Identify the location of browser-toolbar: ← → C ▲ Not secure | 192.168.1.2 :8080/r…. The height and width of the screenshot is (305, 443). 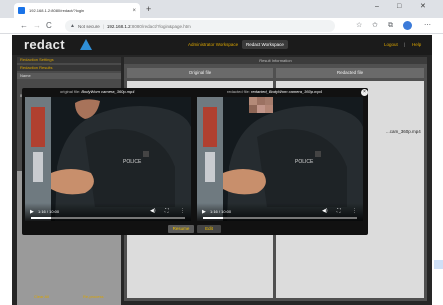
(221, 26).